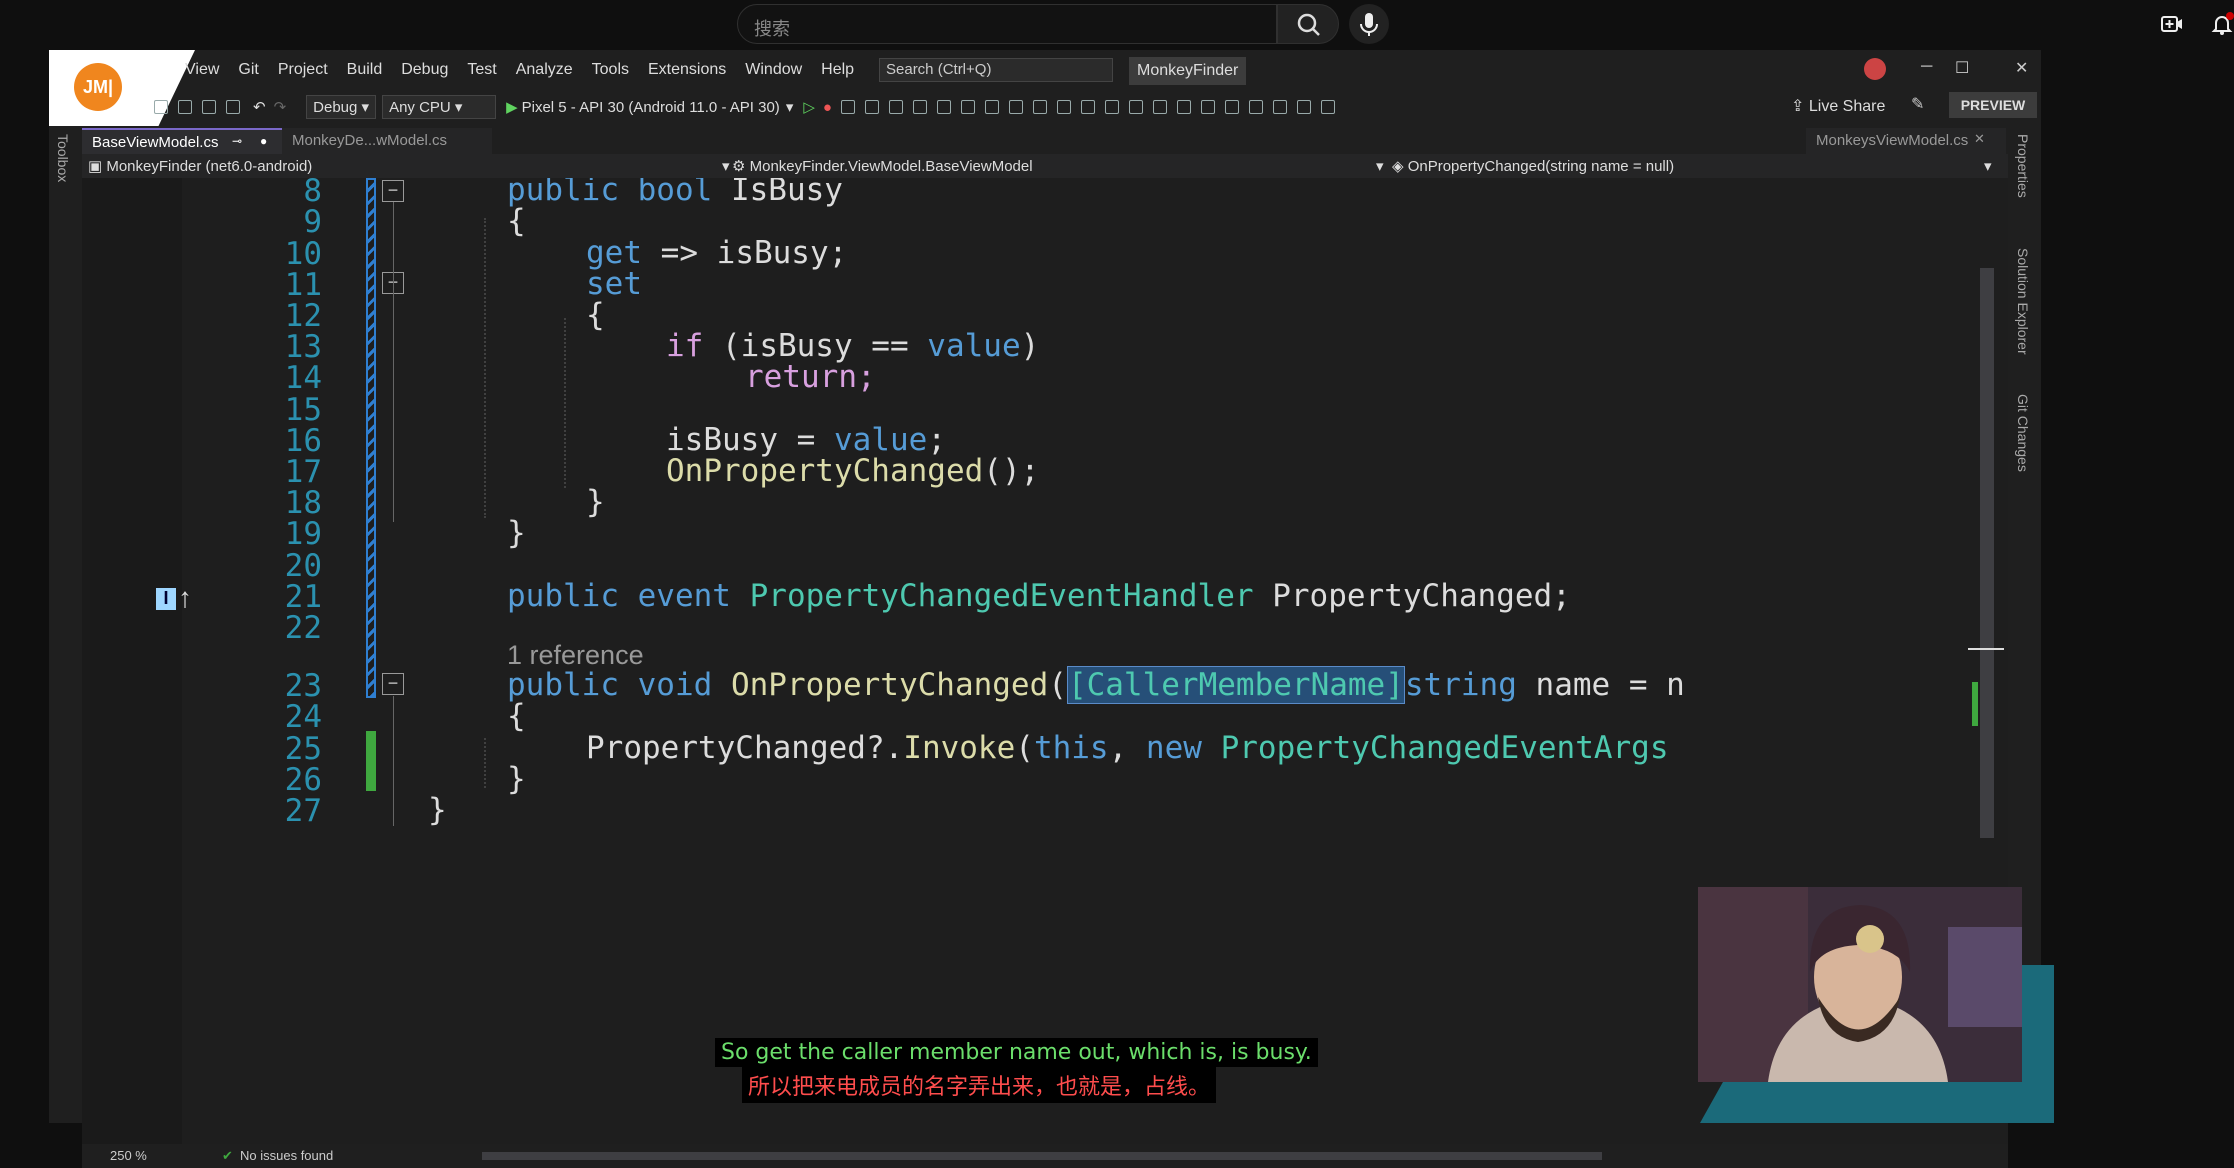 The width and height of the screenshot is (2234, 1168). What do you see at coordinates (610, 685) in the screenshot?
I see `code-token: public void` at bounding box center [610, 685].